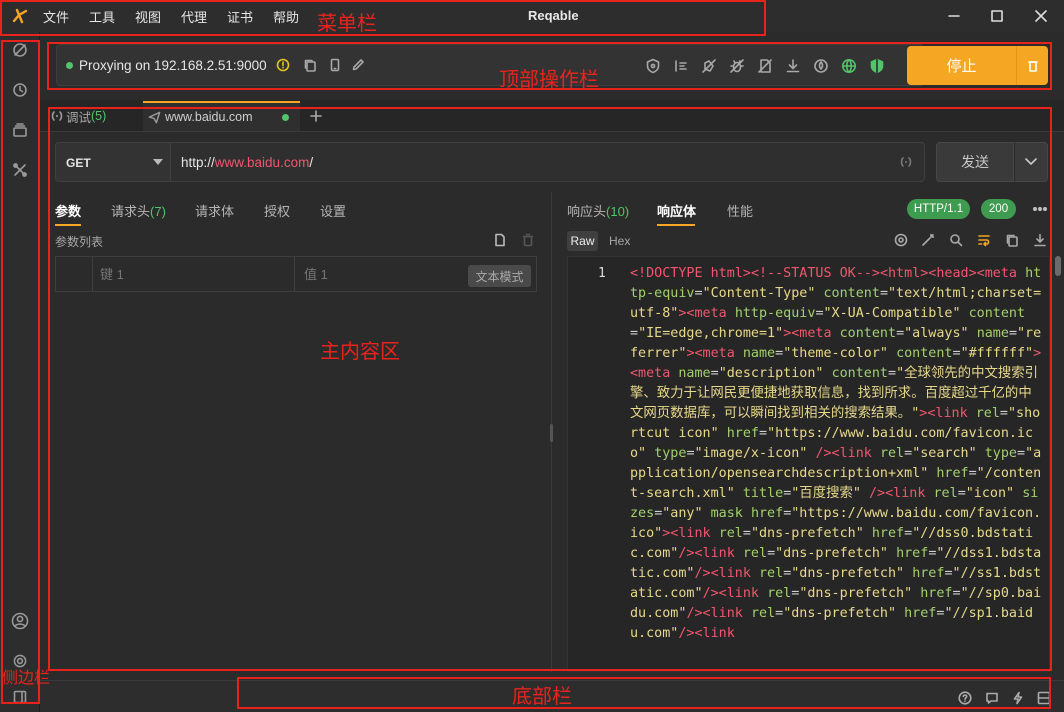 This screenshot has width=1064, height=712. What do you see at coordinates (877, 66) in the screenshot?
I see `secure-shield-icon` at bounding box center [877, 66].